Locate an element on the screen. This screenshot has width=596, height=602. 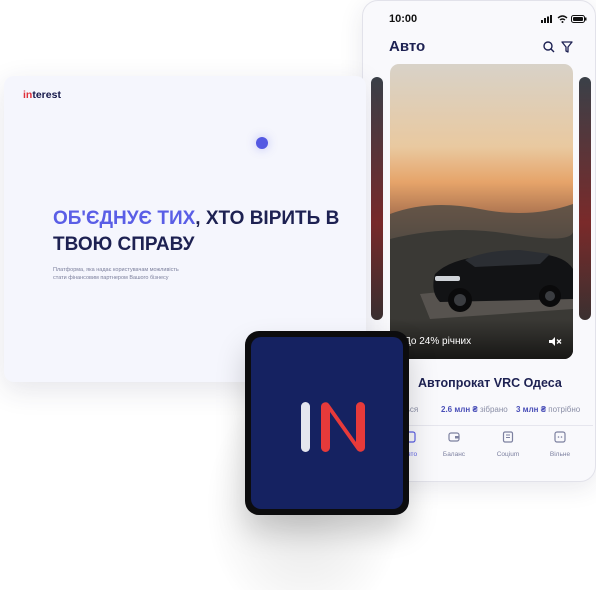
stat-required: 3 млн ₴ потрібно is located at coordinates (548, 409).